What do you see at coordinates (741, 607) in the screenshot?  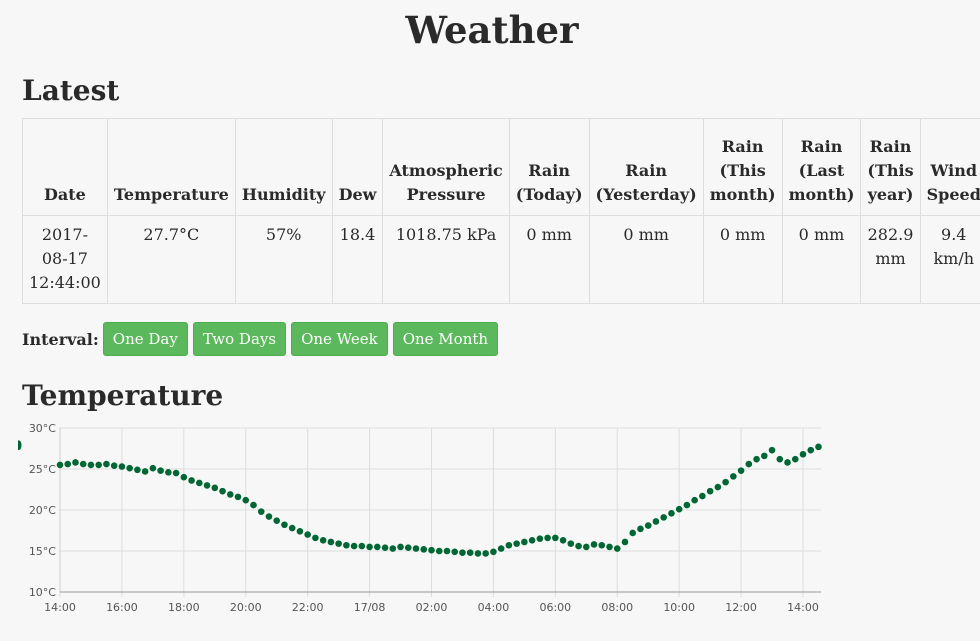 I see `x-tick-label: 12:00` at bounding box center [741, 607].